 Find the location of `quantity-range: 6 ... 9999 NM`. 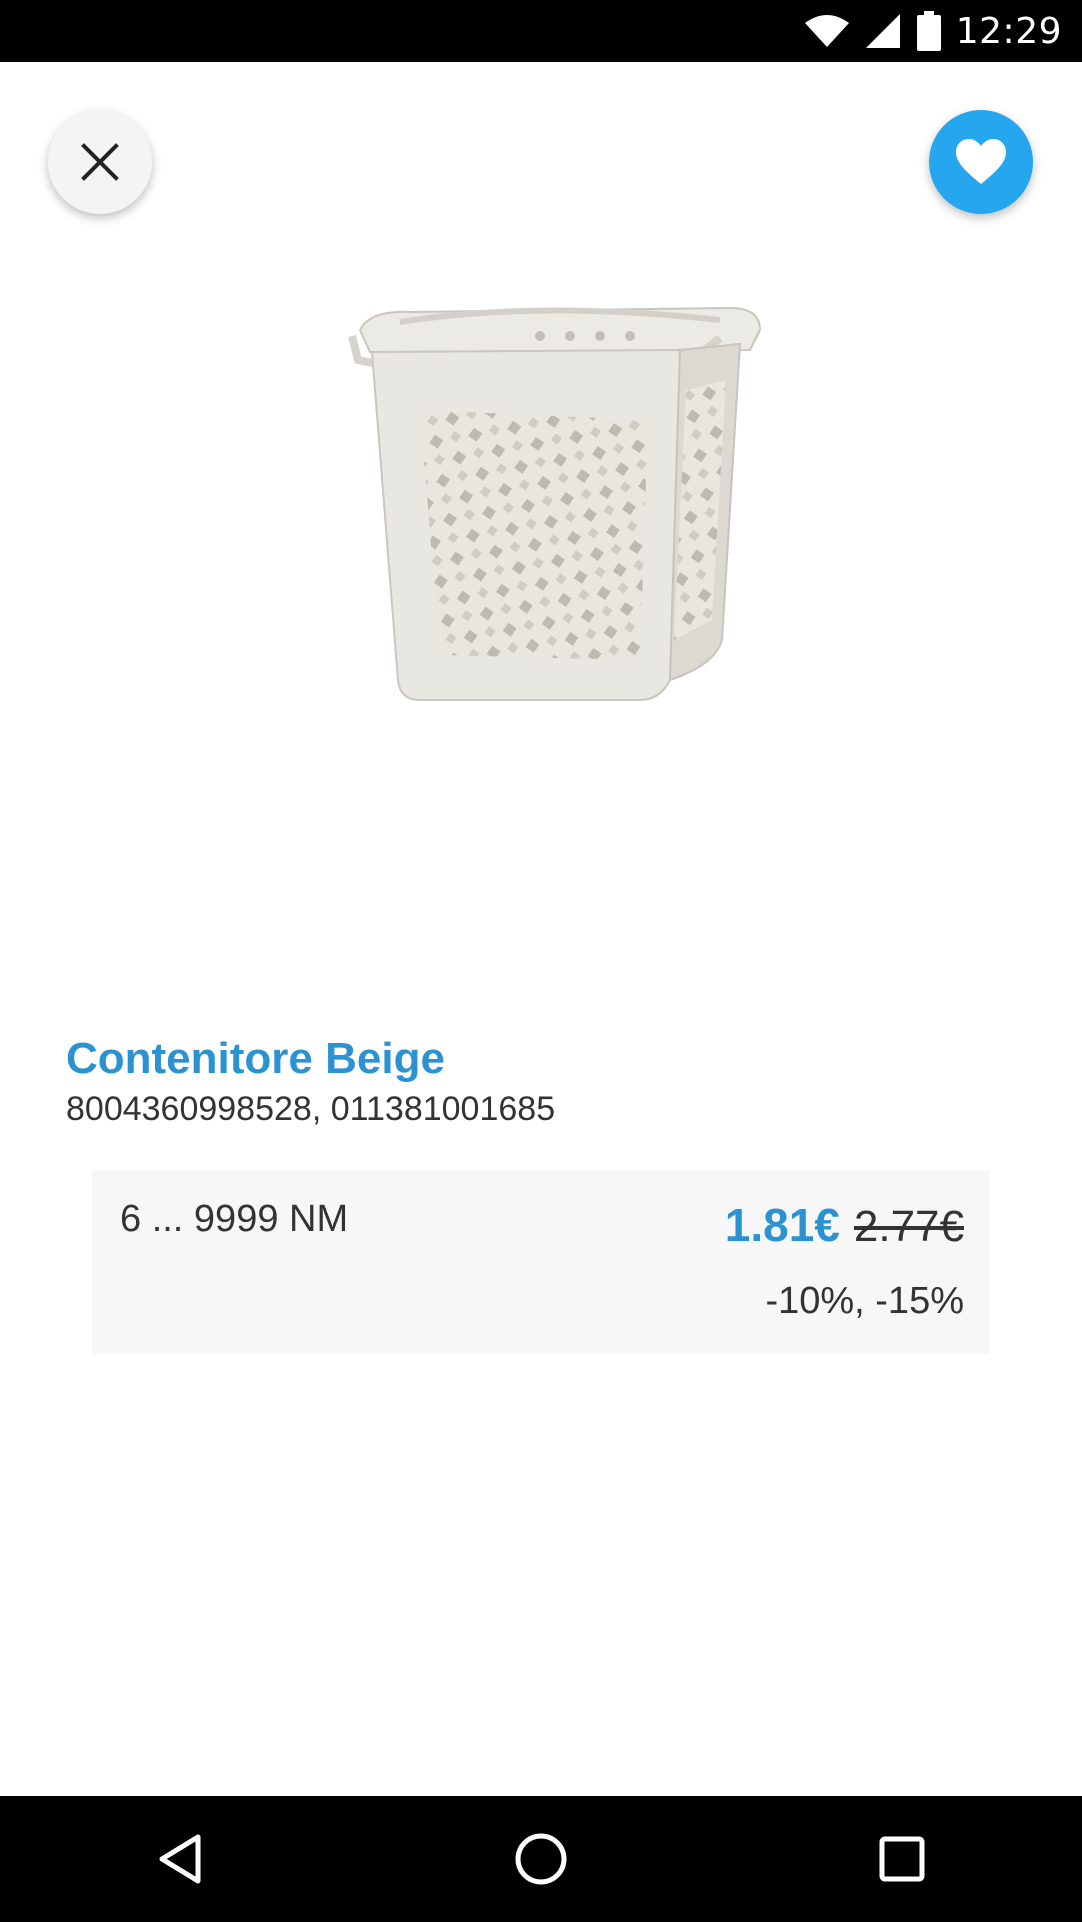

quantity-range: 6 ... 9999 NM is located at coordinates (234, 1219).